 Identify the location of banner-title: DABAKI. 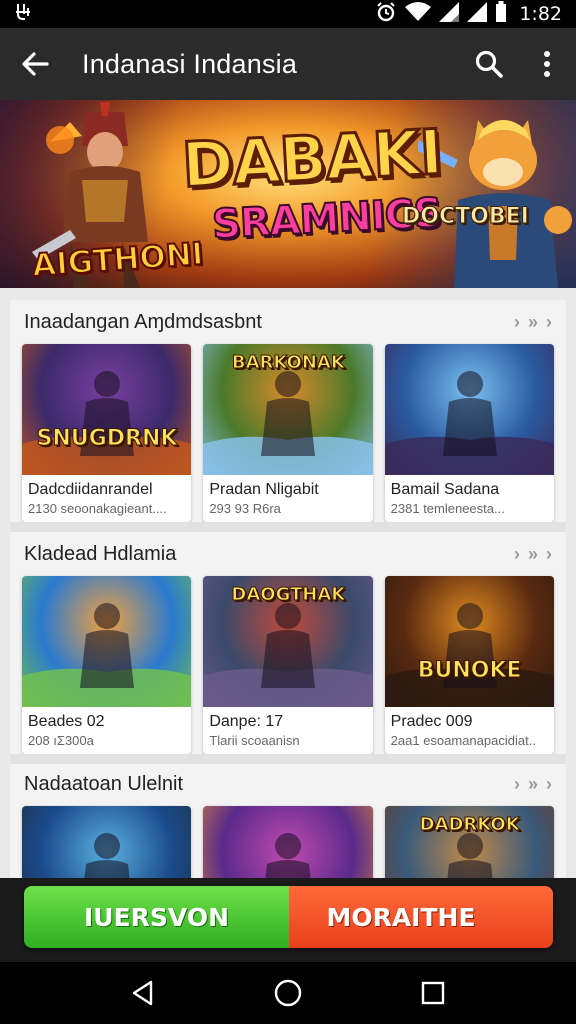
(312, 158).